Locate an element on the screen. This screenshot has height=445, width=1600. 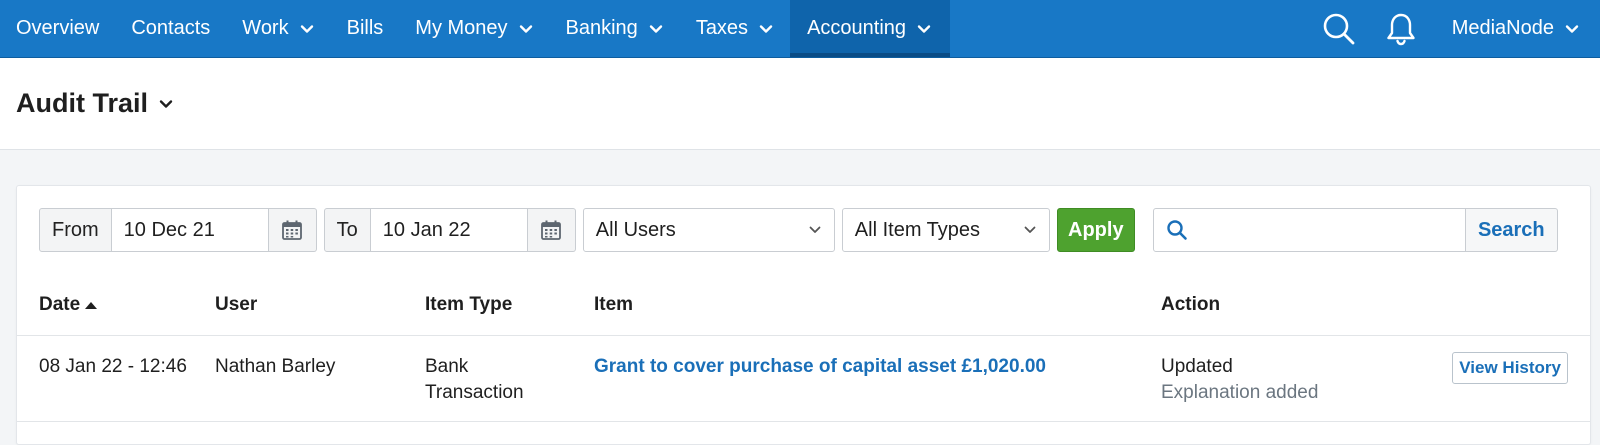
item-types-select-value: All Item Types is located at coordinates (917, 229).